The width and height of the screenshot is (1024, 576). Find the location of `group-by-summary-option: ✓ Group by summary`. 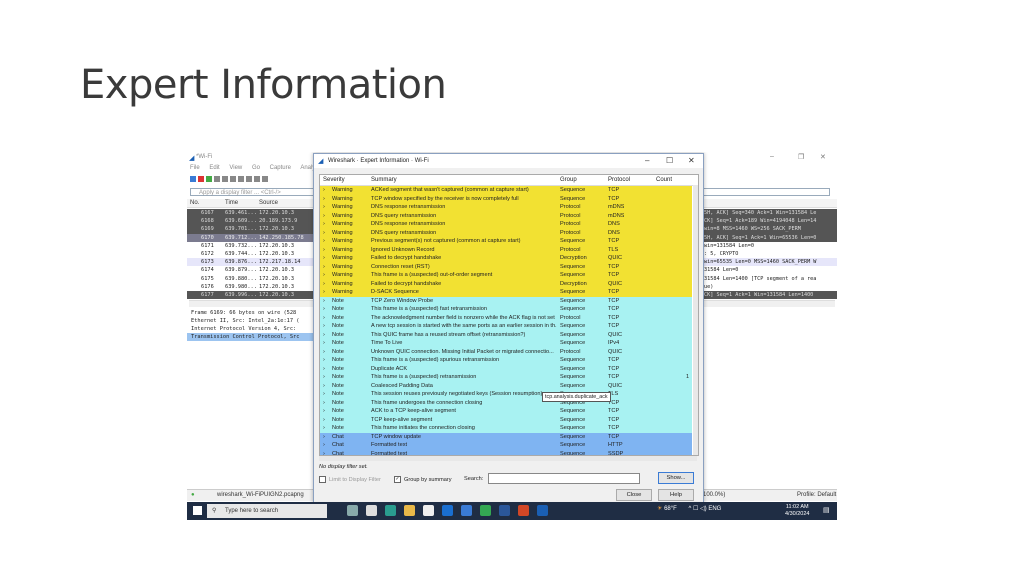

group-by-summary-option: ✓ Group by summary is located at coordinates (423, 479).